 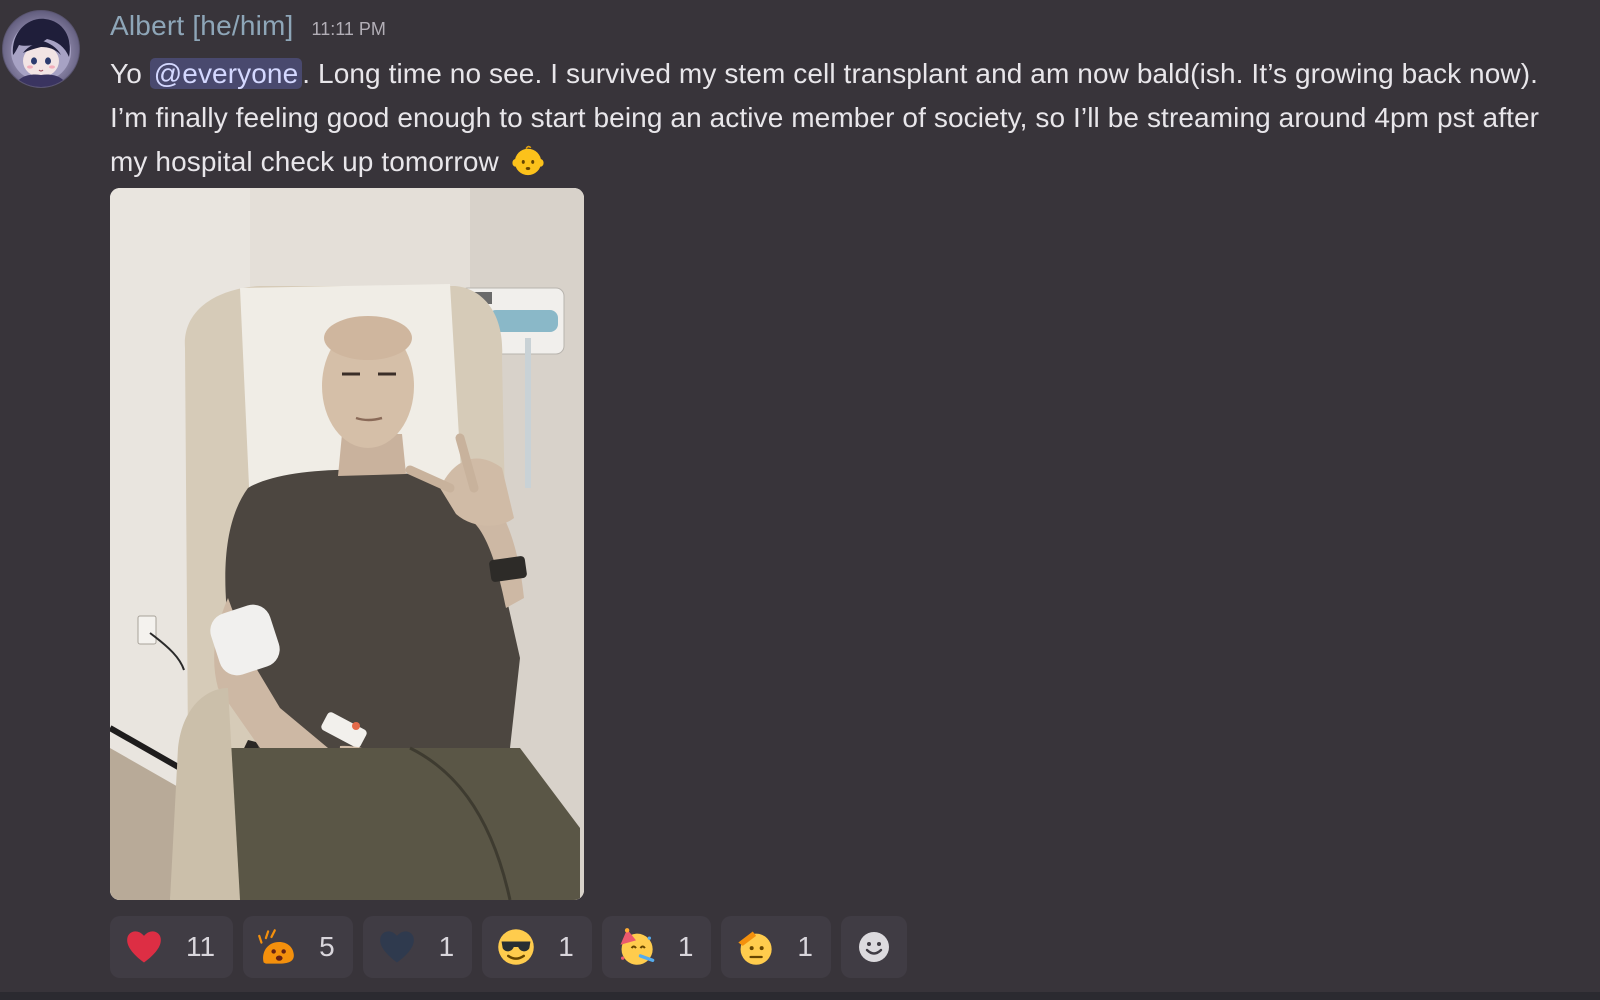 What do you see at coordinates (349, 29) in the screenshot?
I see `timestamp: 11:11 PM` at bounding box center [349, 29].